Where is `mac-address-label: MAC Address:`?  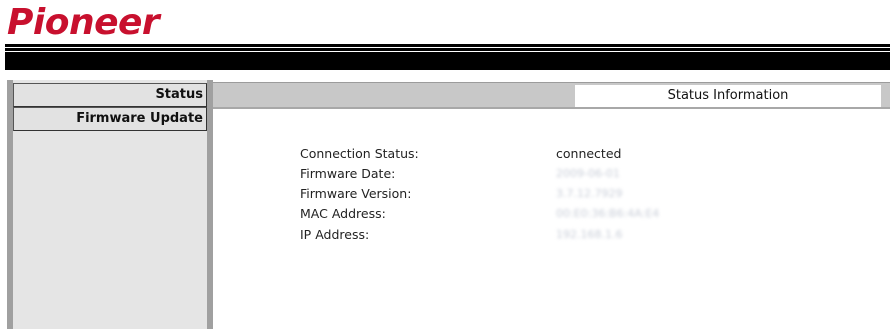 mac-address-label: MAC Address: is located at coordinates (343, 213).